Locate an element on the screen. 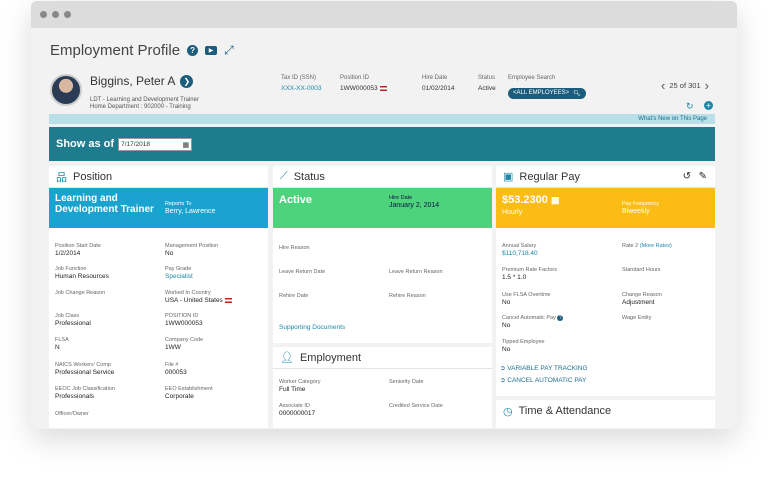 The width and height of the screenshot is (768, 489). position-id-value-row: 1WW000053 is located at coordinates (363, 88).